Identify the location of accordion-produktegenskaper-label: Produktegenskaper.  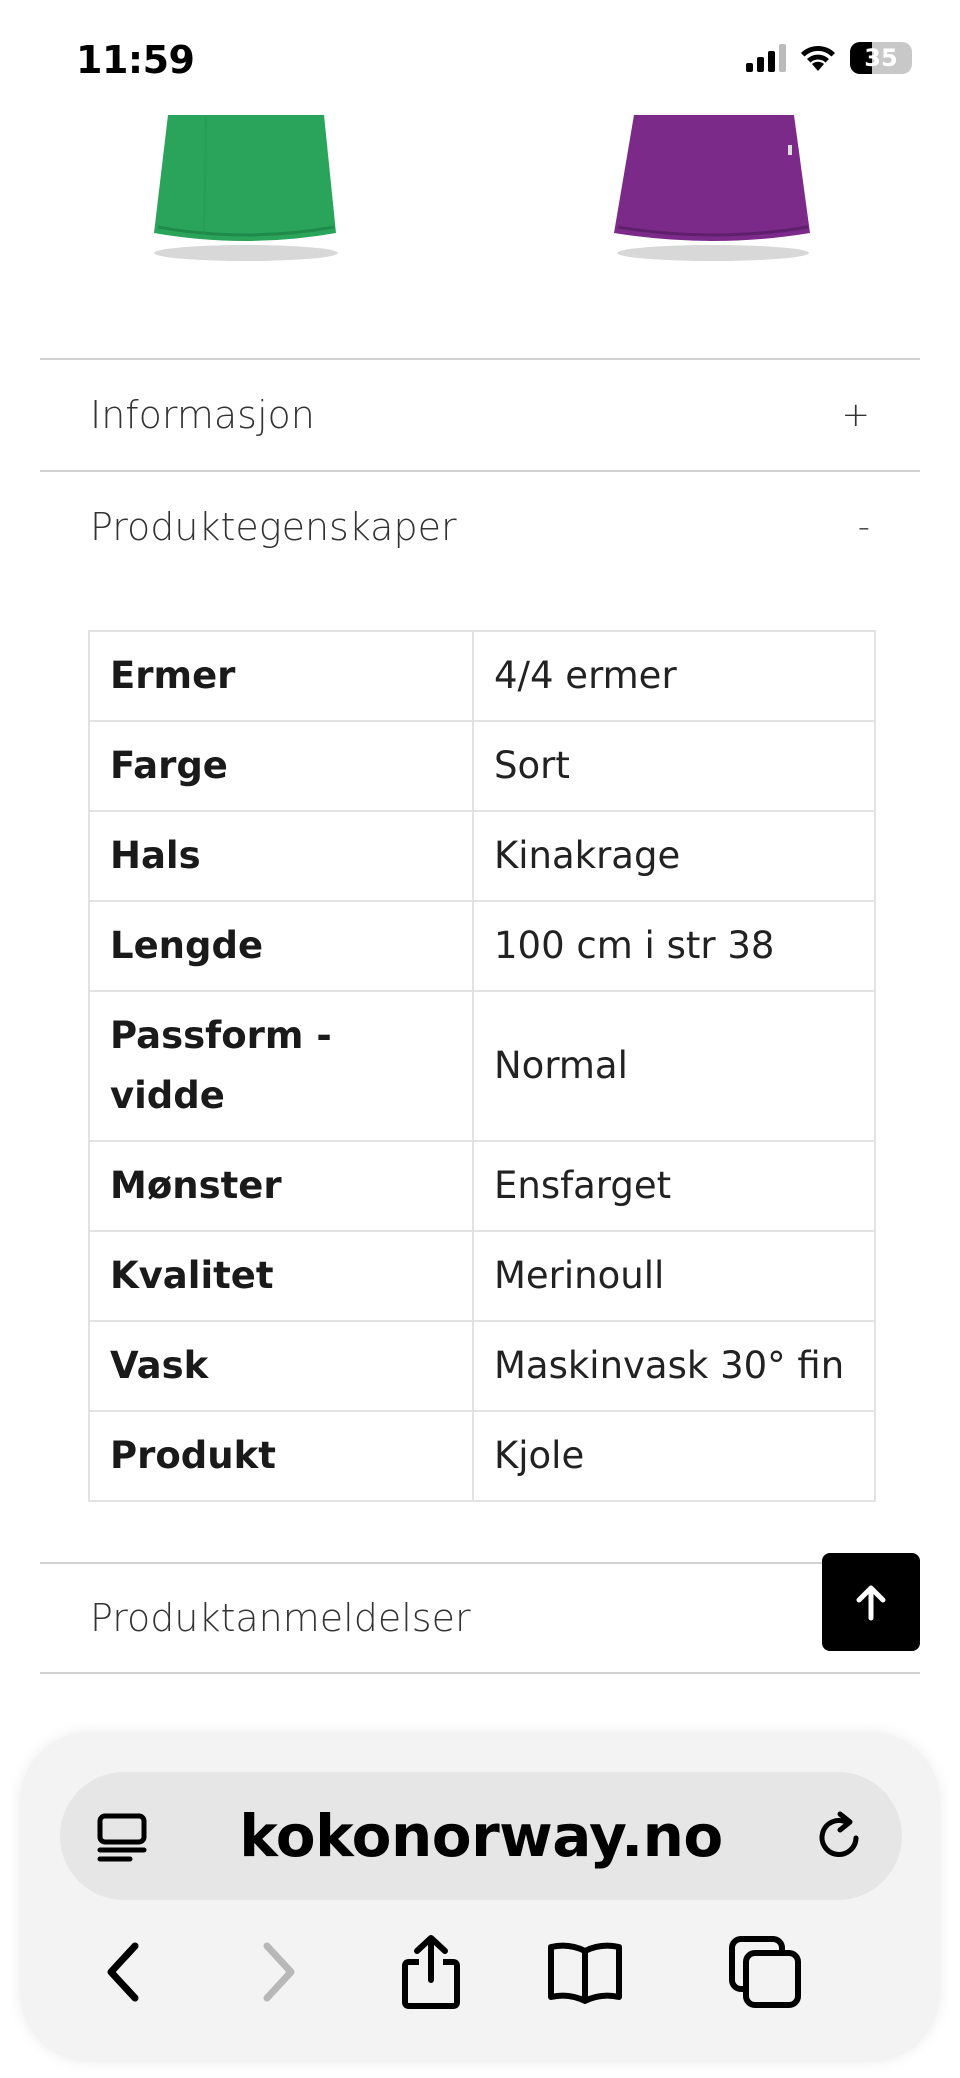
(273, 527).